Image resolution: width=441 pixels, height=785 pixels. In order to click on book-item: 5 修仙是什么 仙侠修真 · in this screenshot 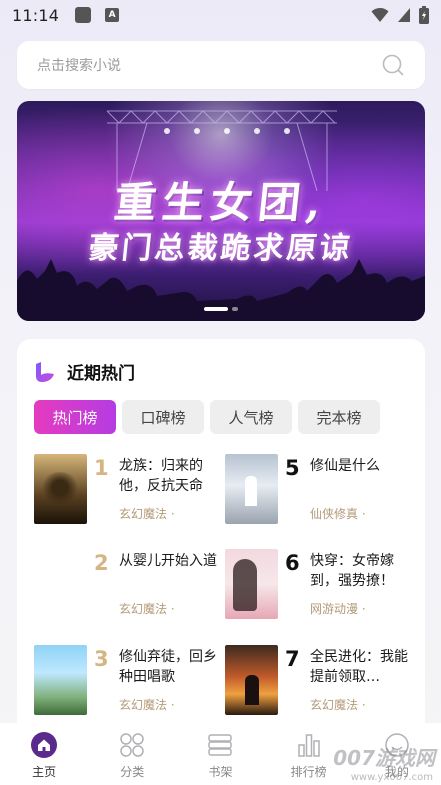, I will do `click(320, 494)`.